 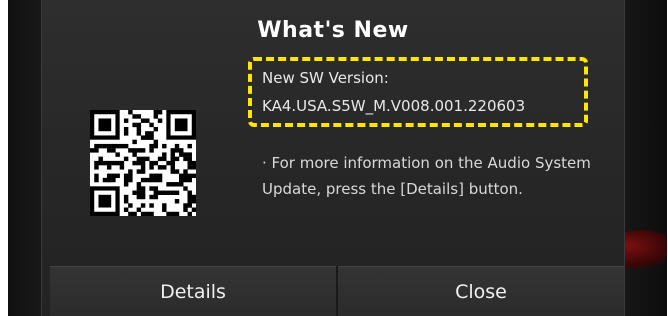 I want to click on details-button: Details, so click(x=193, y=291).